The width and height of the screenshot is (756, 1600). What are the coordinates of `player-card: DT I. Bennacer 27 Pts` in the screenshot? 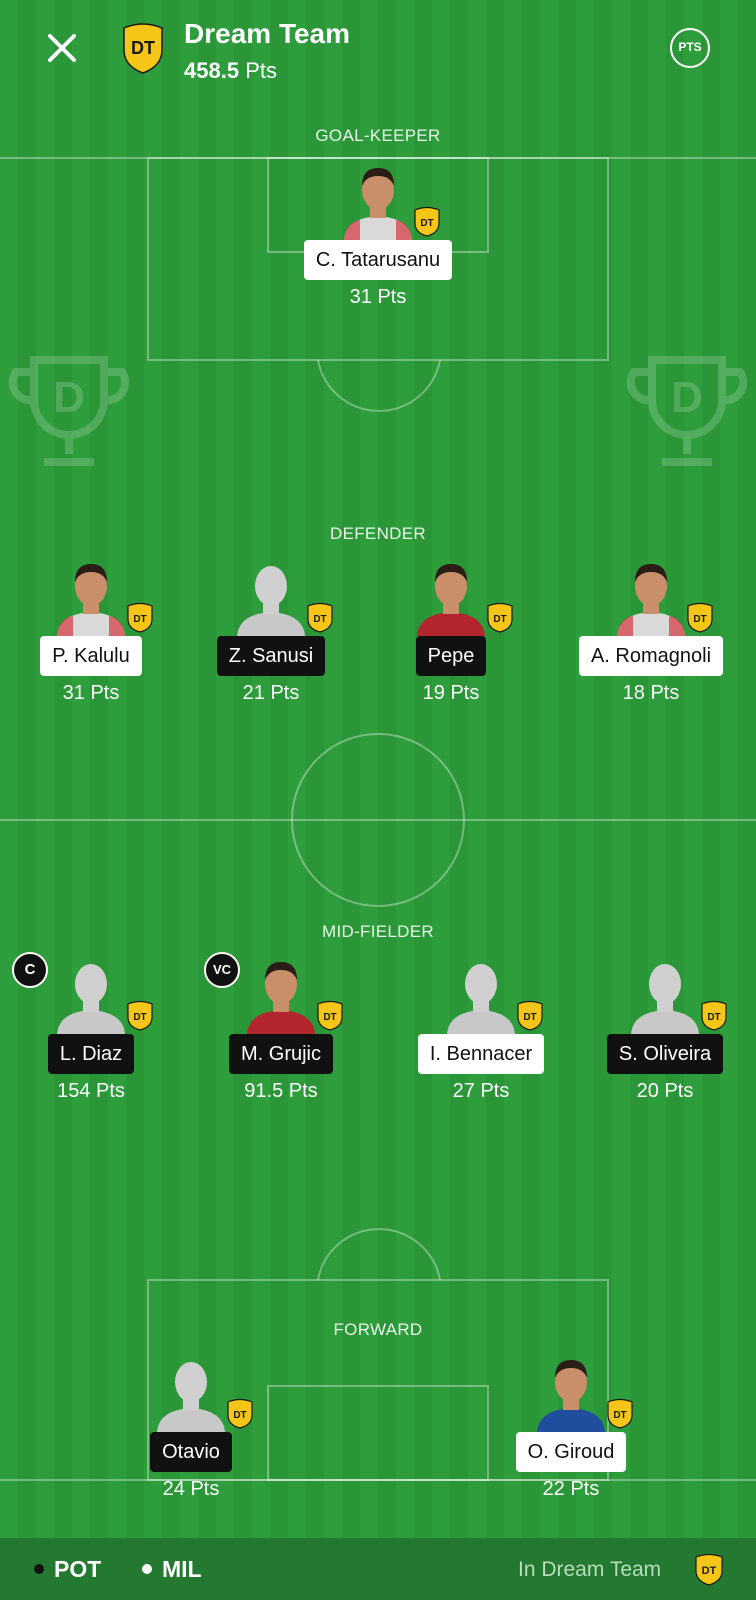 It's located at (481, 1034).